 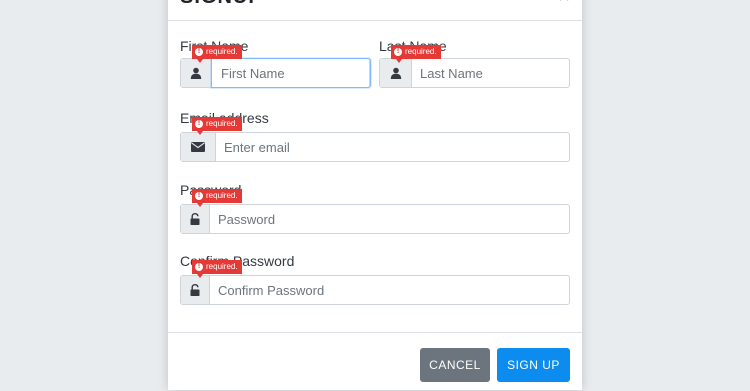 I want to click on email-input-group, so click(x=375, y=147).